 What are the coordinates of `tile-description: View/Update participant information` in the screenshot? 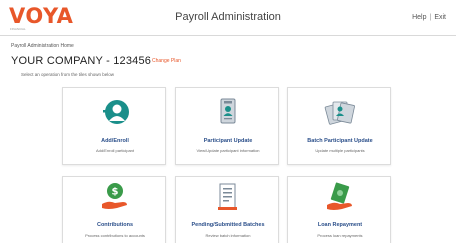 It's located at (228, 150).